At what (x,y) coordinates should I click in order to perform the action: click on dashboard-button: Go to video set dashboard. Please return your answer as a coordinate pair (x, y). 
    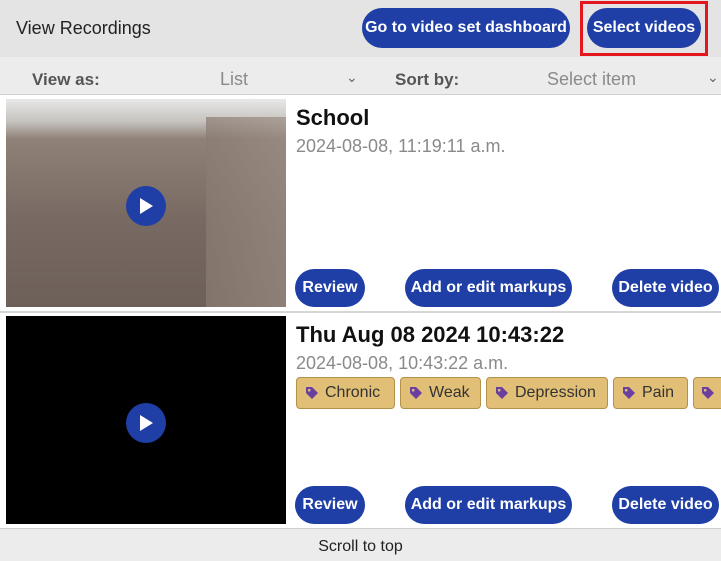
    Looking at the image, I should click on (466, 28).